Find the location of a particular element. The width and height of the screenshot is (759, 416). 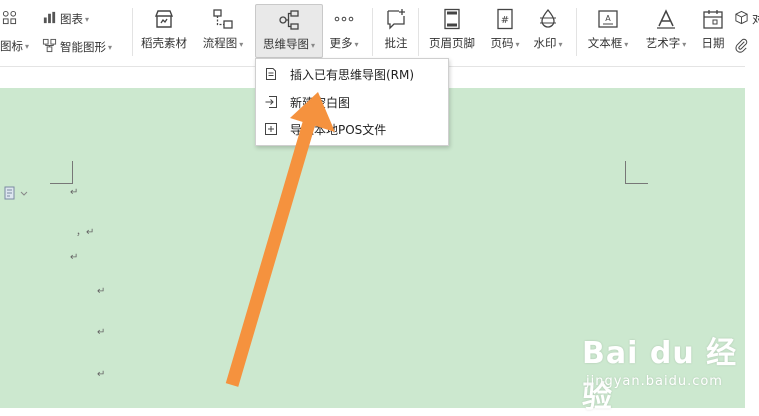

baidu-jingyan-watermark: Bai du 经验 jingyan.baidu.com is located at coordinates (667, 371).